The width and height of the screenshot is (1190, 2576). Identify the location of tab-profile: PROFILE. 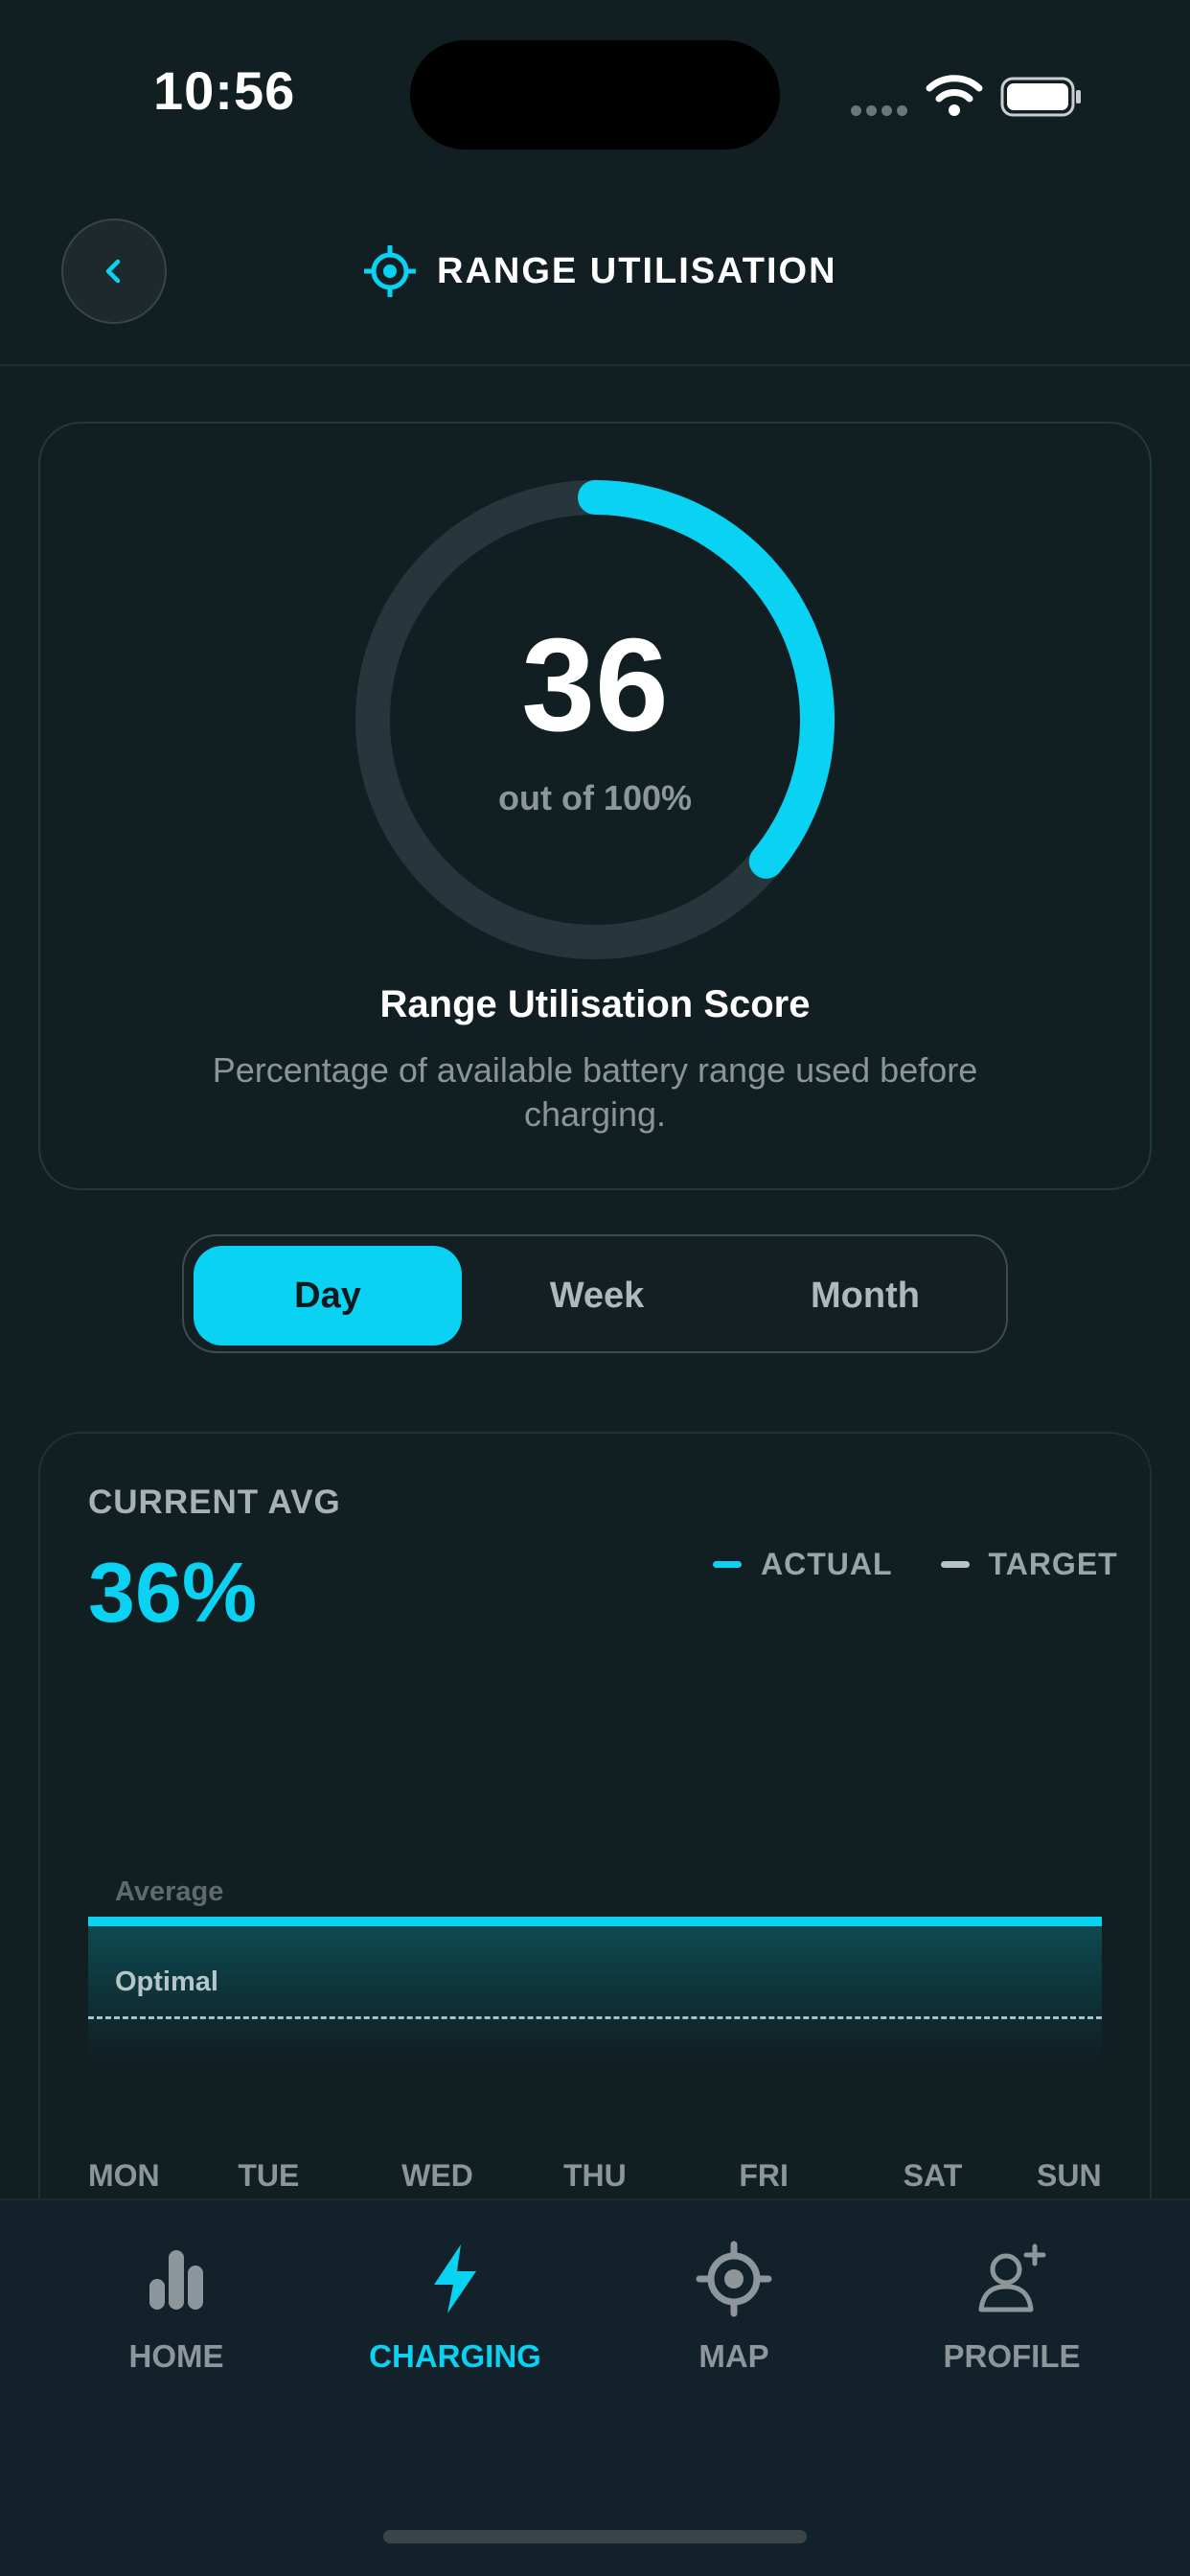
(1012, 2312).